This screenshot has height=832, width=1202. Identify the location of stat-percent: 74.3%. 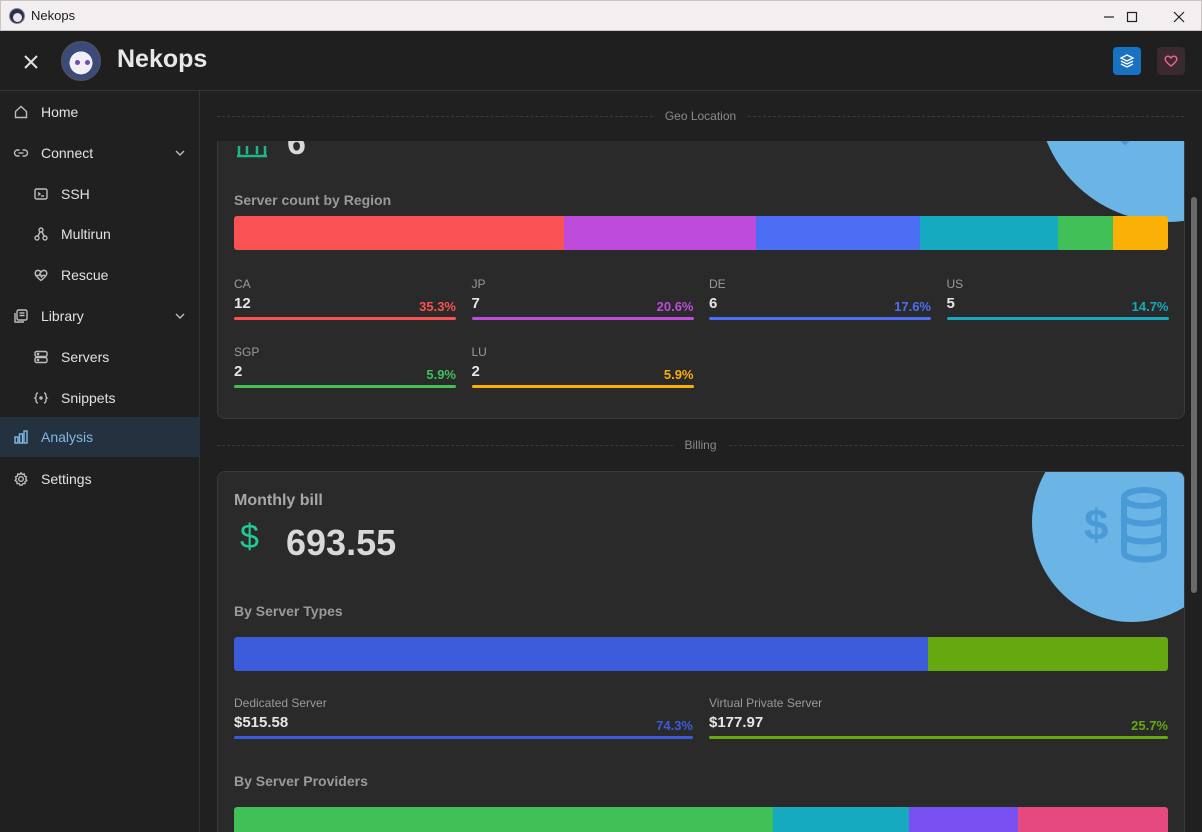
(674, 725).